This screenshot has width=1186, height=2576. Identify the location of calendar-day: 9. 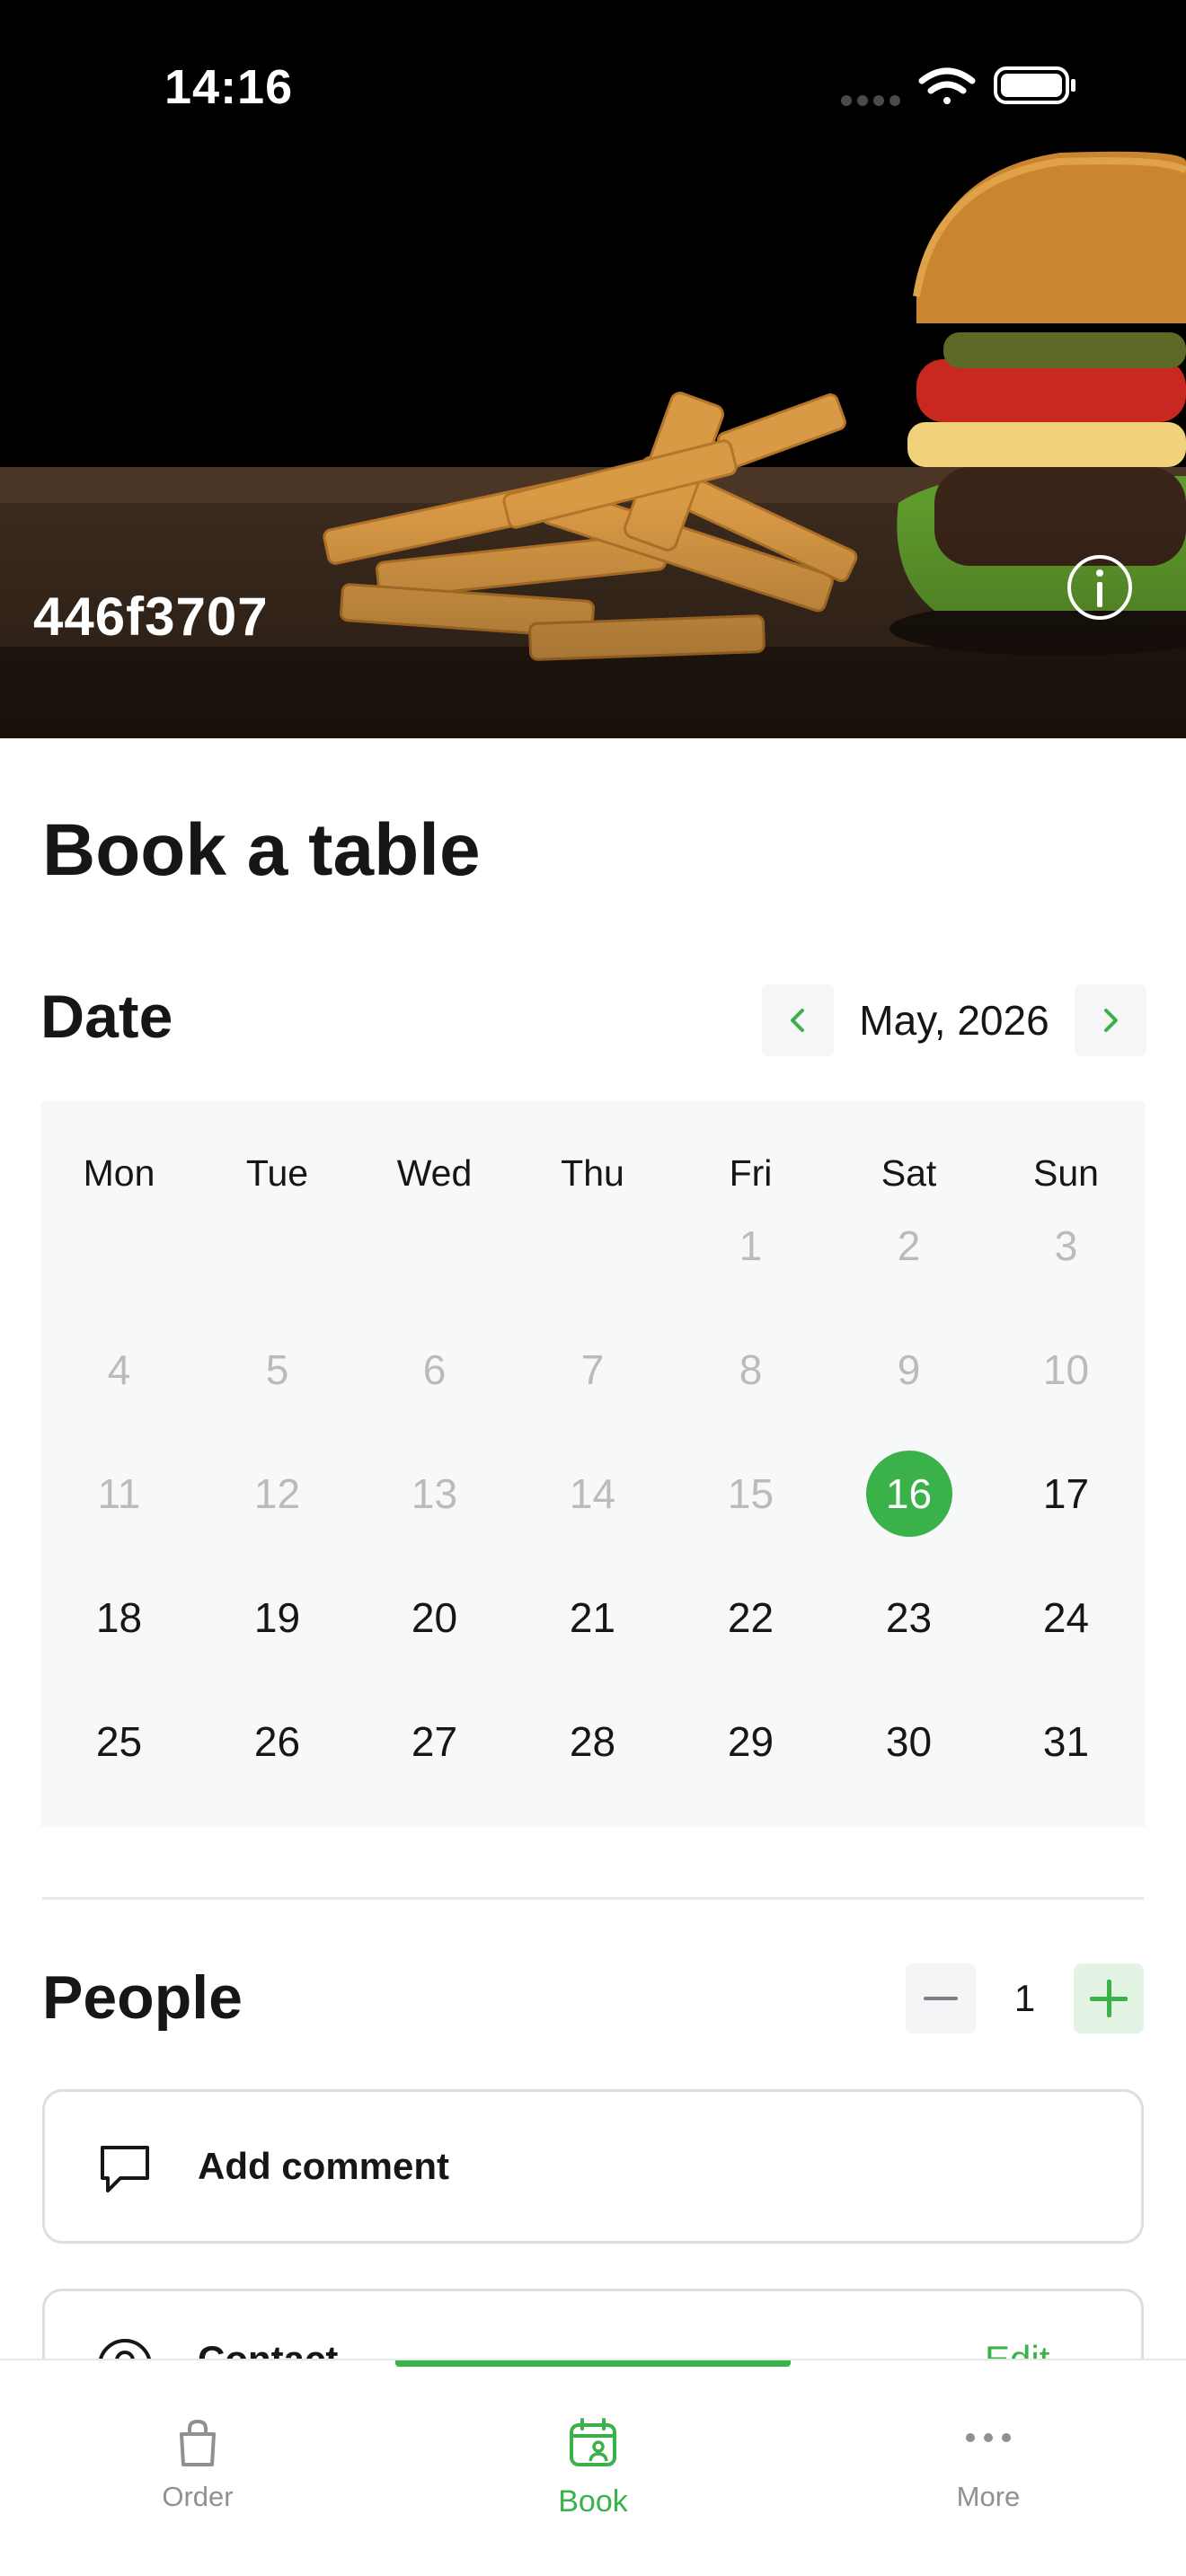
(909, 1369).